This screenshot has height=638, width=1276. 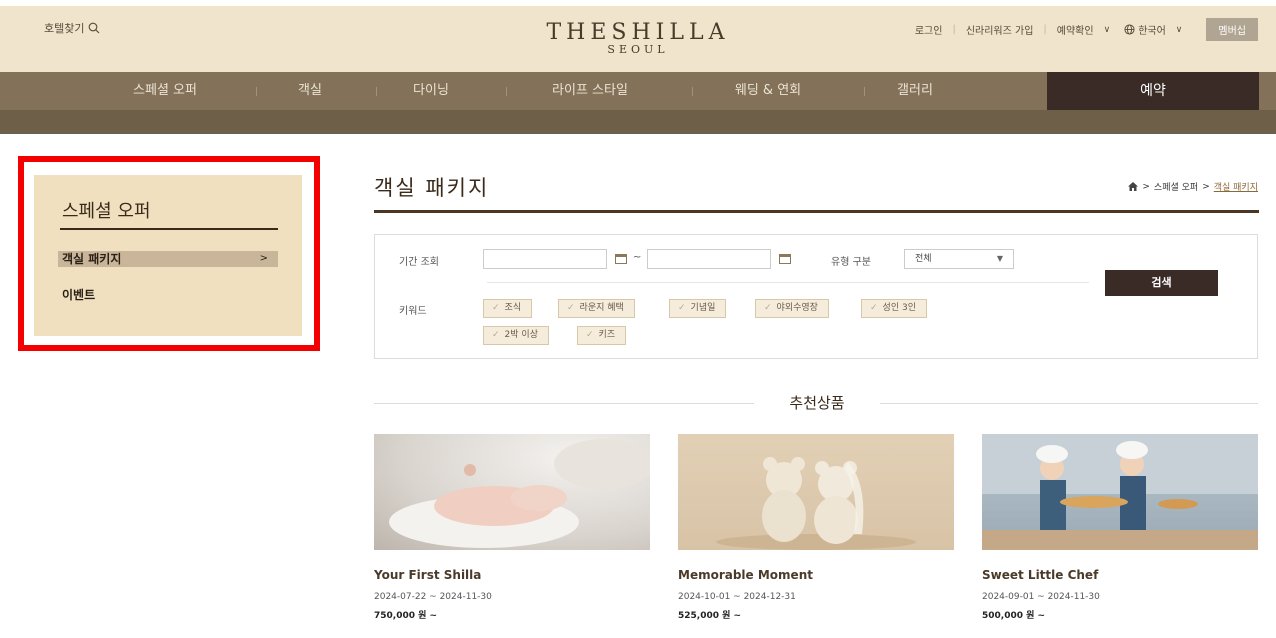 I want to click on keyword-label: 키워드, so click(x=413, y=311).